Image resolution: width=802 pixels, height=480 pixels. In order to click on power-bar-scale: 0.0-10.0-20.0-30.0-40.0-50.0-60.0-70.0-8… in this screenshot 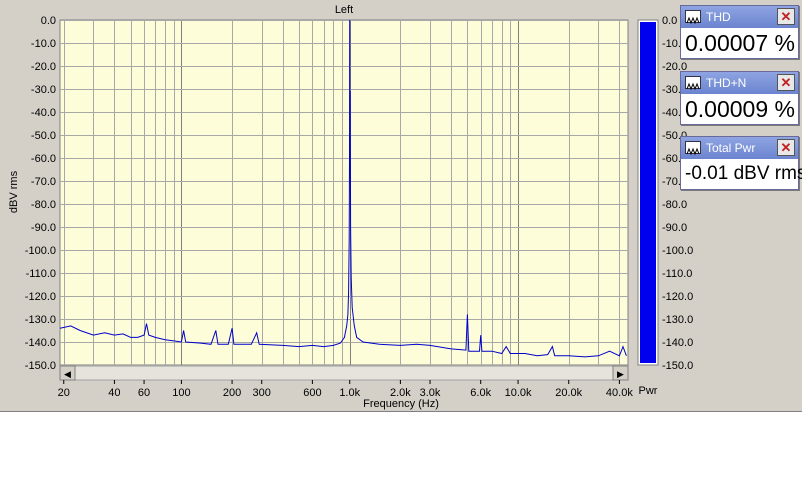, I will do `click(677, 193)`.